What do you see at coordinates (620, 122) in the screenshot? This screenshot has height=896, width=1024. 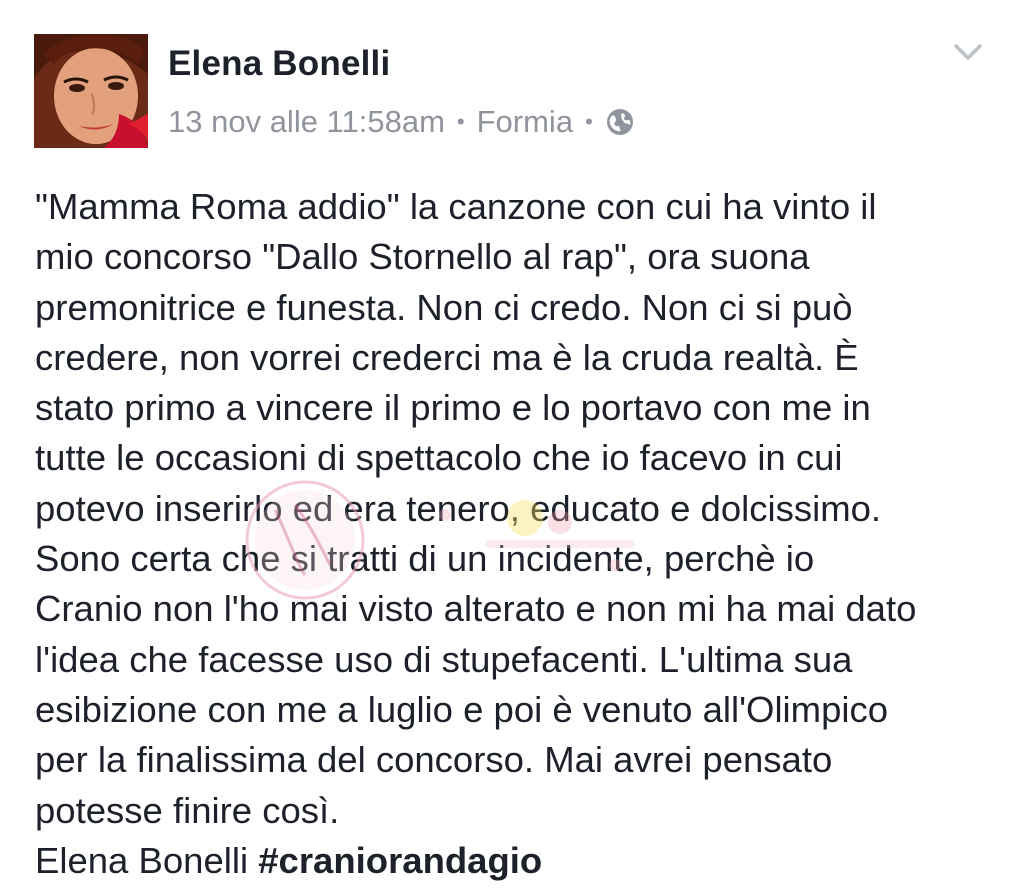 I see `globe-icon` at bounding box center [620, 122].